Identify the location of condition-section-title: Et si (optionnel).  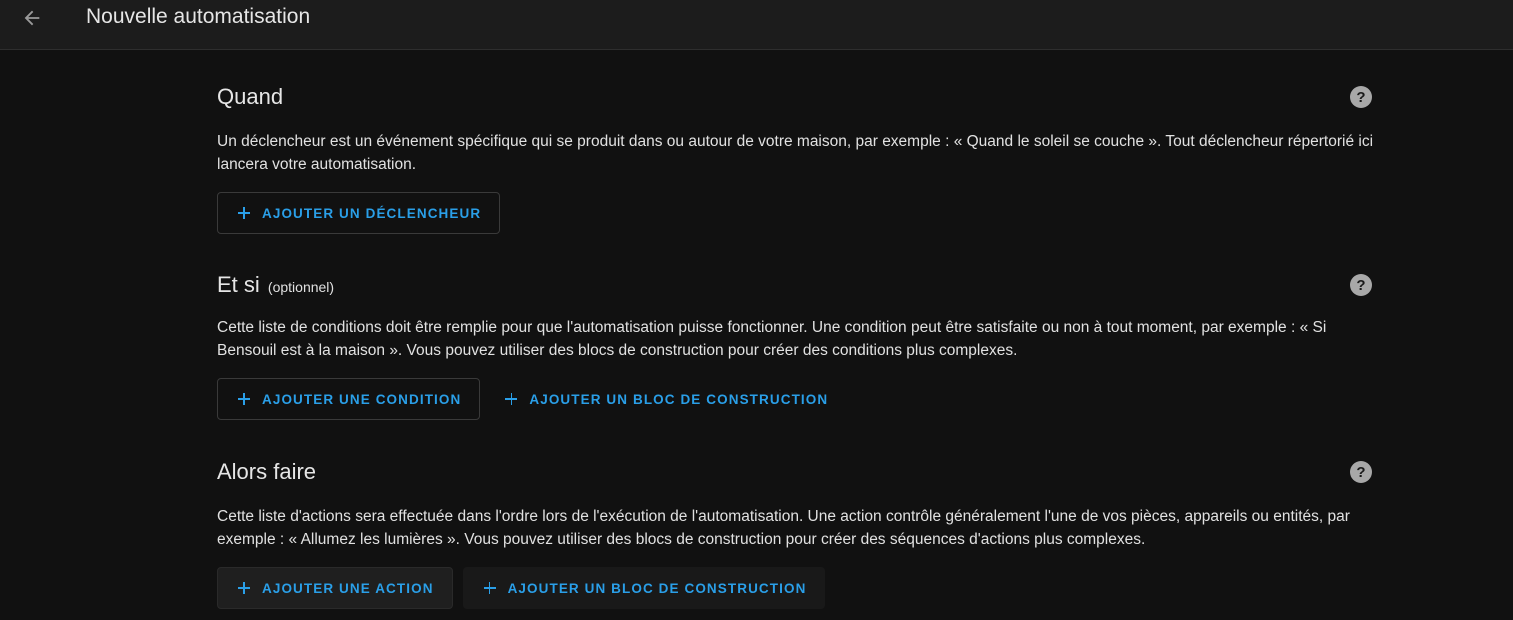
(275, 284).